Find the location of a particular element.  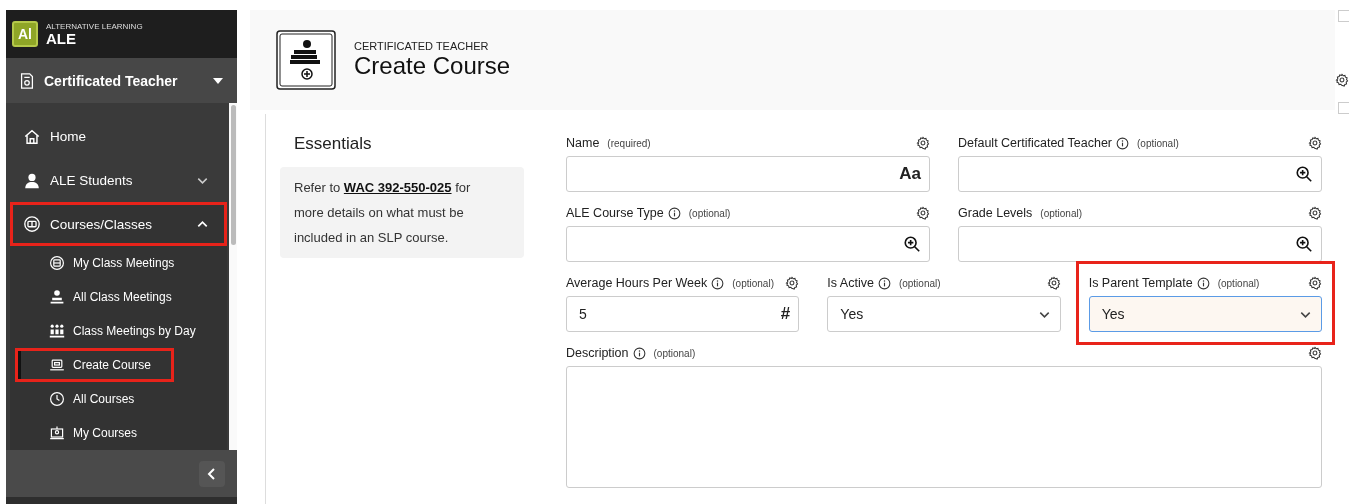

home-icon is located at coordinates (32, 136).